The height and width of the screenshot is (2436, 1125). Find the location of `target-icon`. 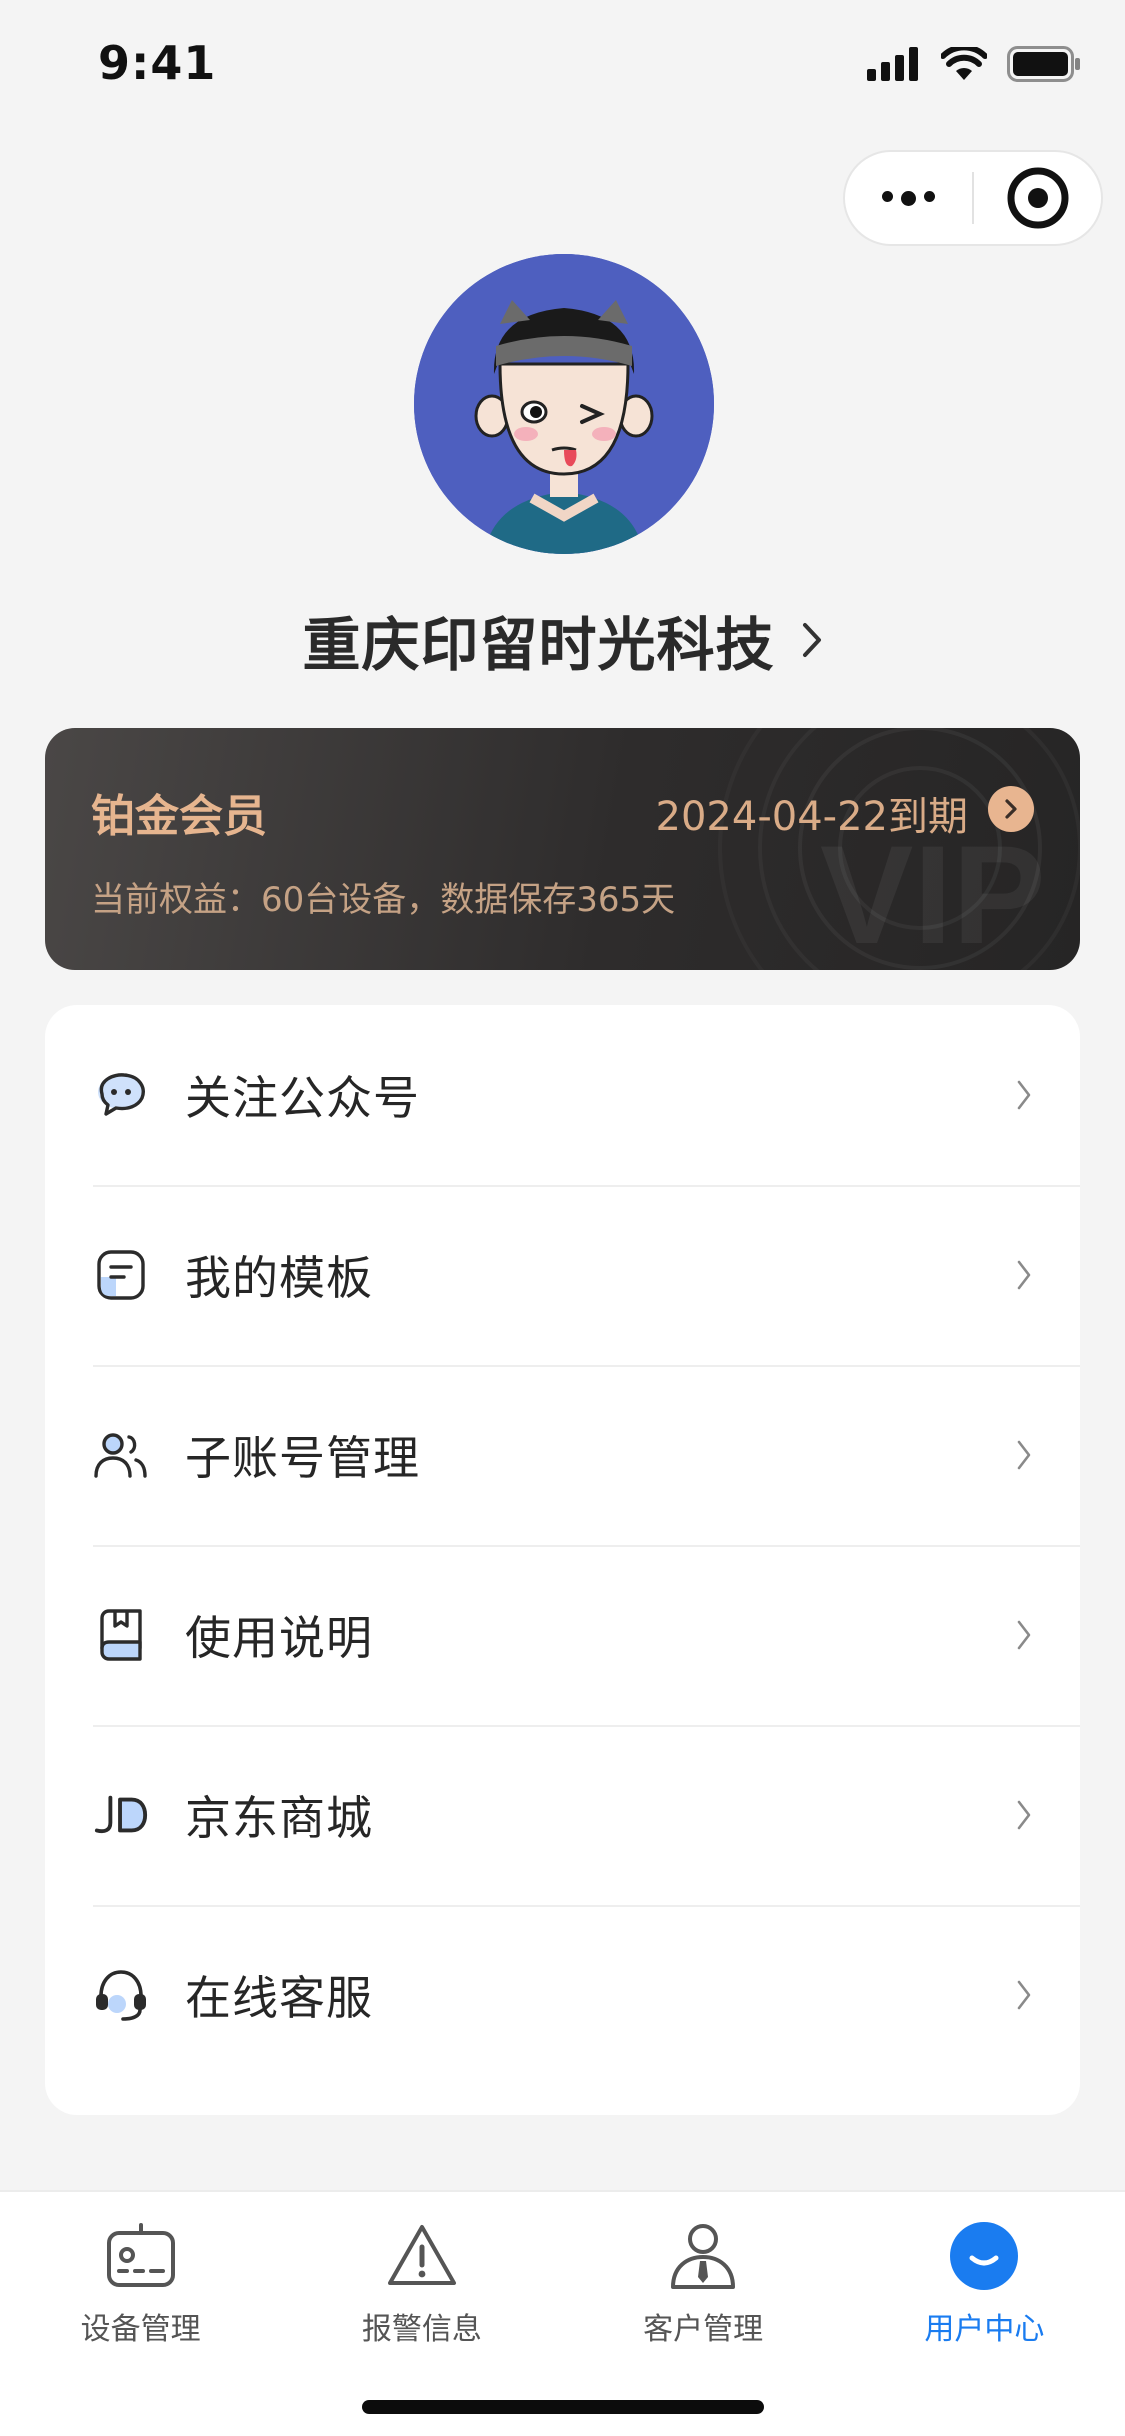

target-icon is located at coordinates (1037, 198).